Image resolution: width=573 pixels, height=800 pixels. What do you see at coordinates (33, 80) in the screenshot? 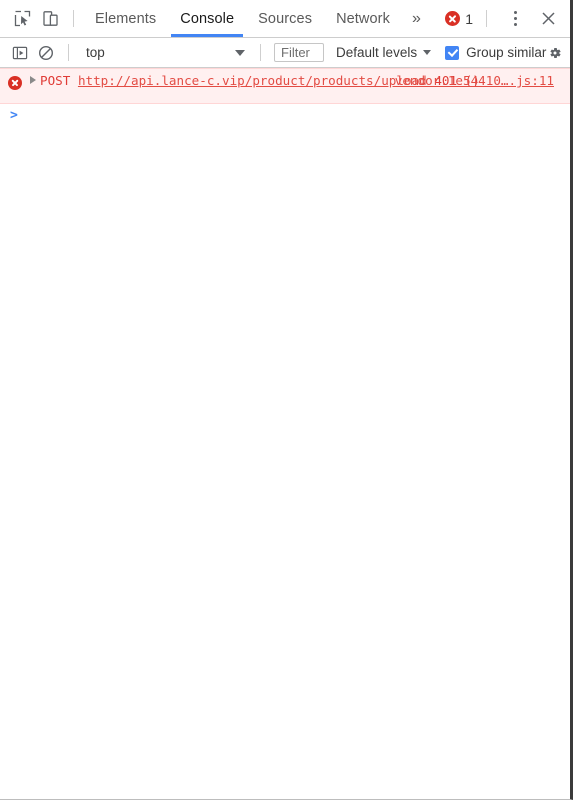
I see `expand-triangle-icon` at bounding box center [33, 80].